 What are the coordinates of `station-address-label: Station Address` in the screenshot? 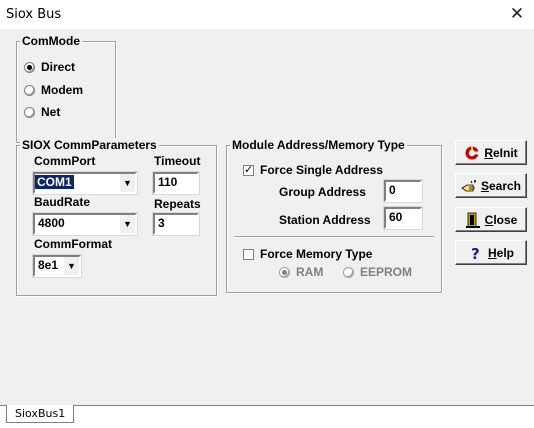 It's located at (325, 220).